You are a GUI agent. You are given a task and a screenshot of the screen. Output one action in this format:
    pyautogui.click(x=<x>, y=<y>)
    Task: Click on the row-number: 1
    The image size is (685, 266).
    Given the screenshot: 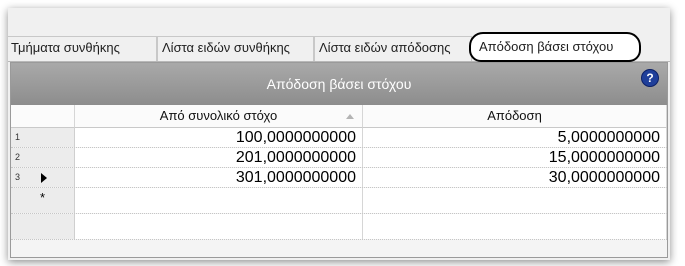 What is the action you would take?
    pyautogui.click(x=18, y=137)
    